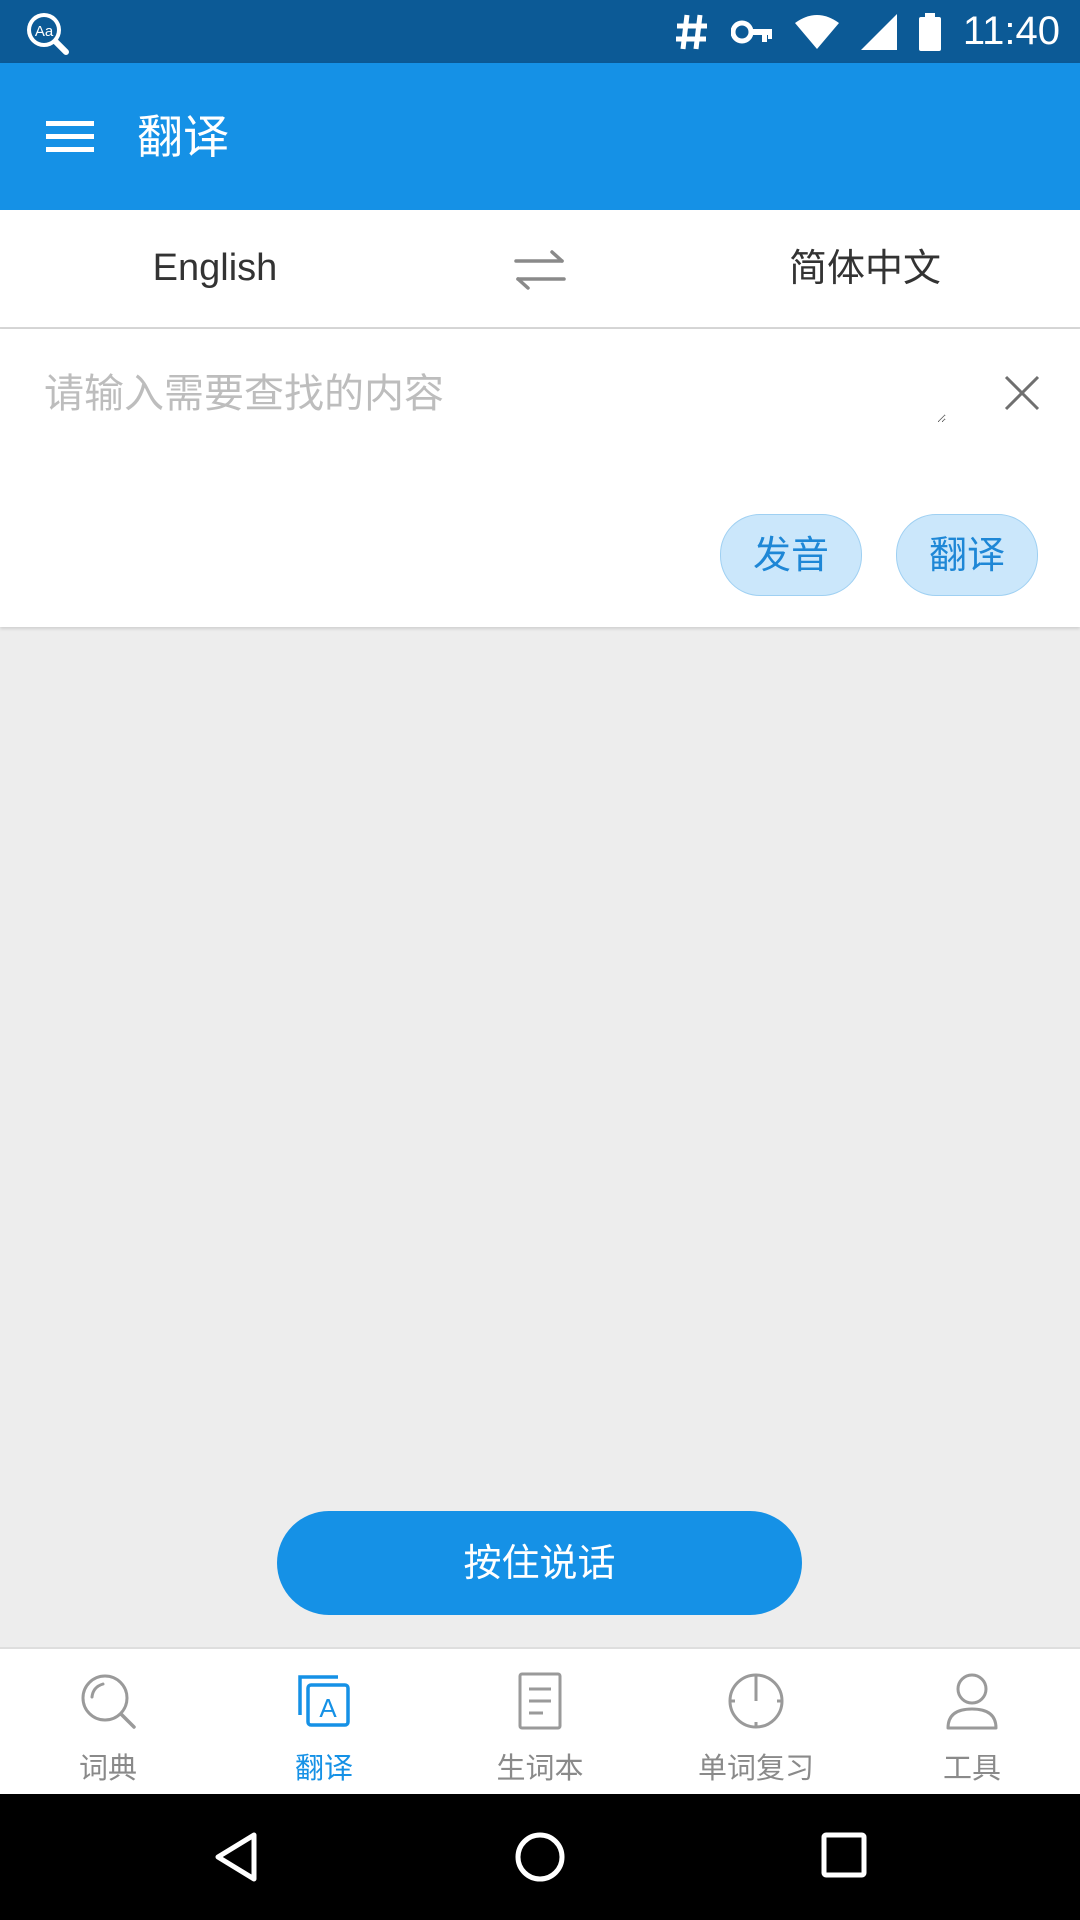 This screenshot has height=1920, width=1080. I want to click on translate-button: 翻译, so click(967, 555).